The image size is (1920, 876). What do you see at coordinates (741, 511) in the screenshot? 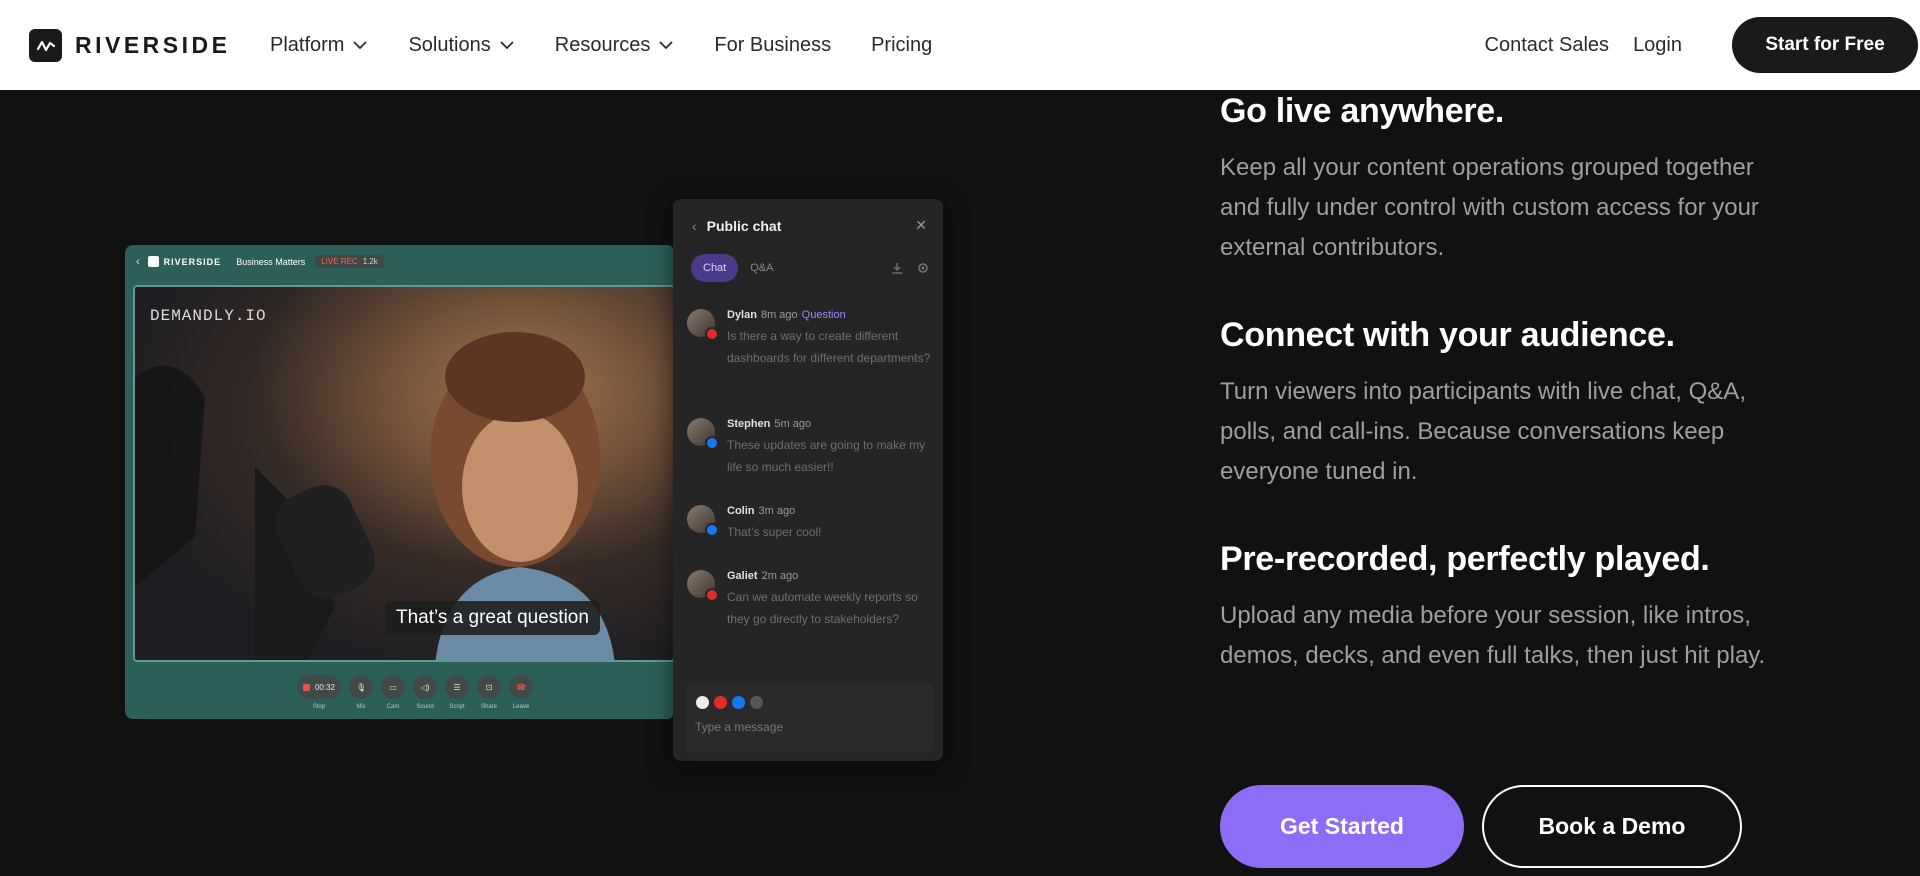
I see `message-author: Colin` at bounding box center [741, 511].